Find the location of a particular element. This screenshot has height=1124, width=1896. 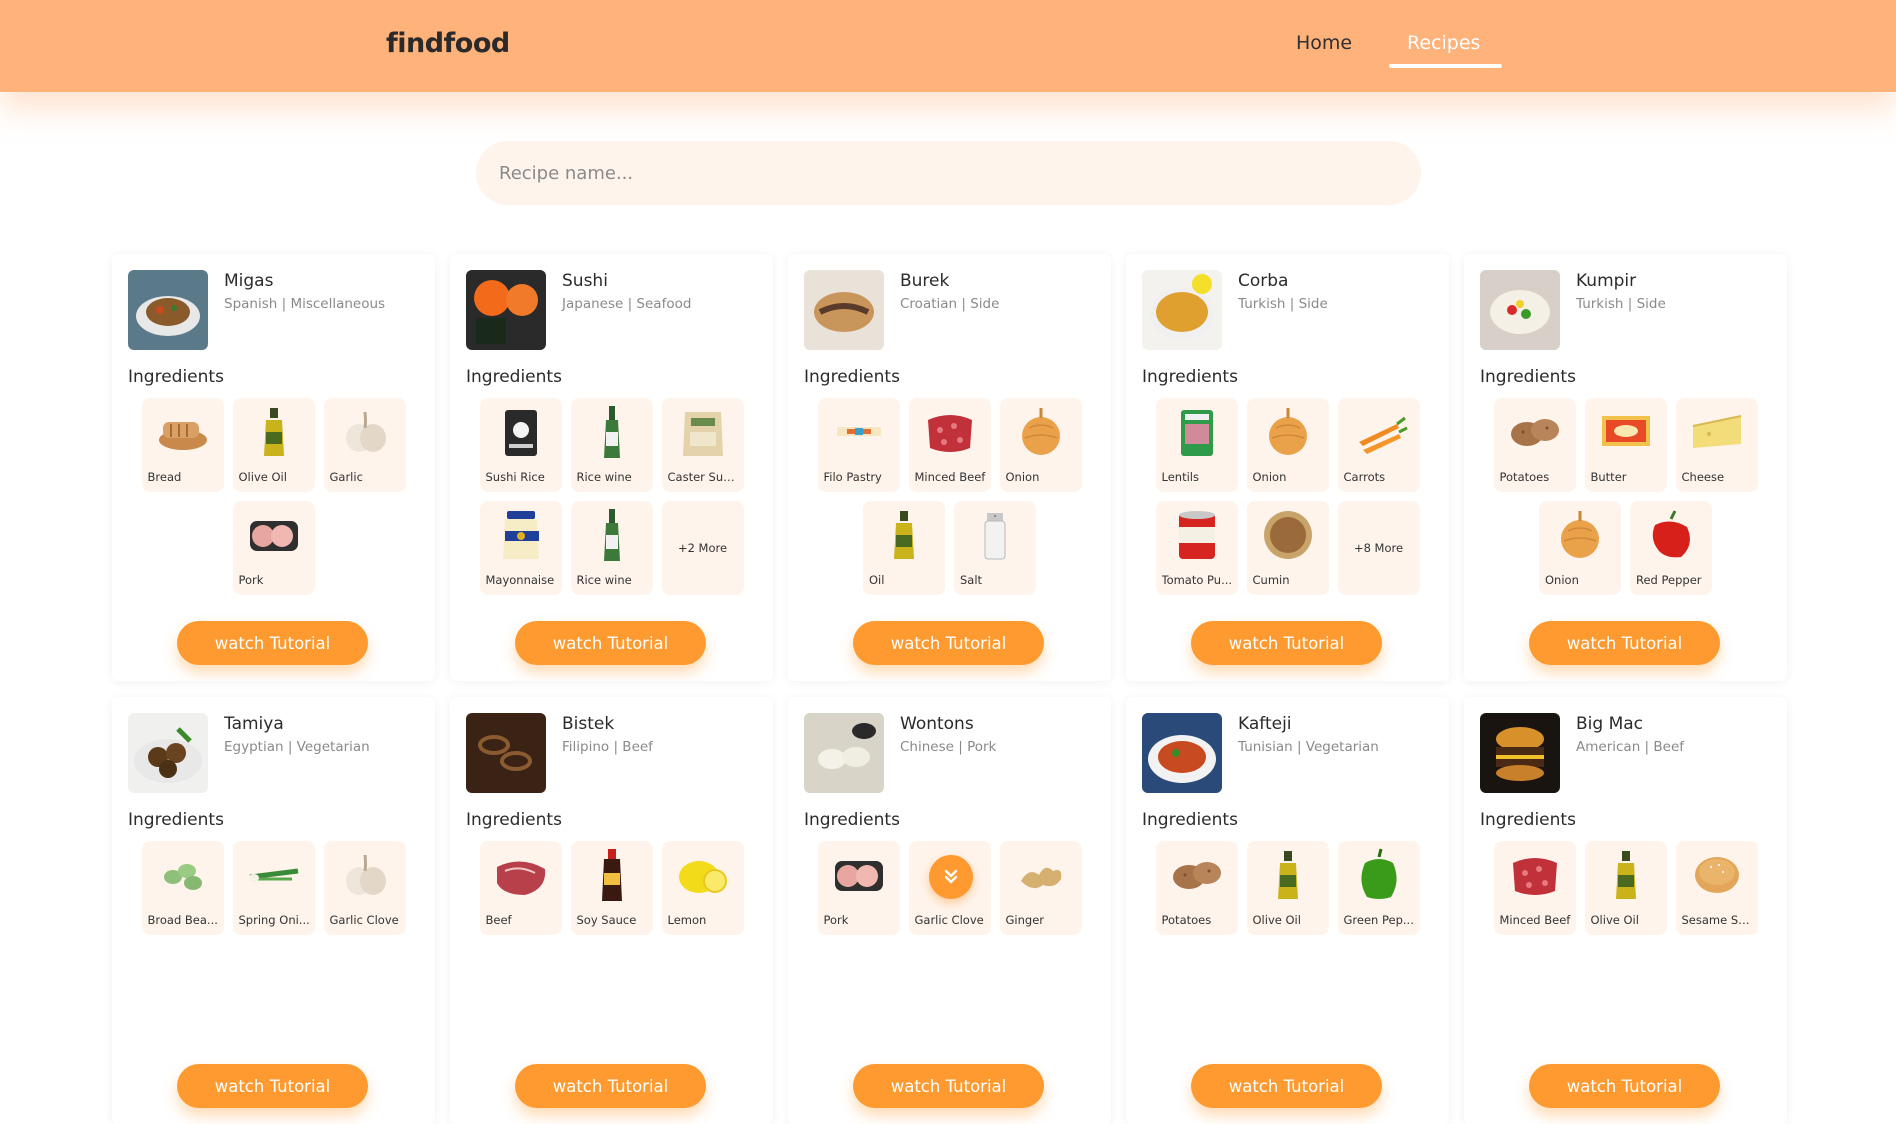

ingredient-tile: Lentils is located at coordinates (1196, 445).